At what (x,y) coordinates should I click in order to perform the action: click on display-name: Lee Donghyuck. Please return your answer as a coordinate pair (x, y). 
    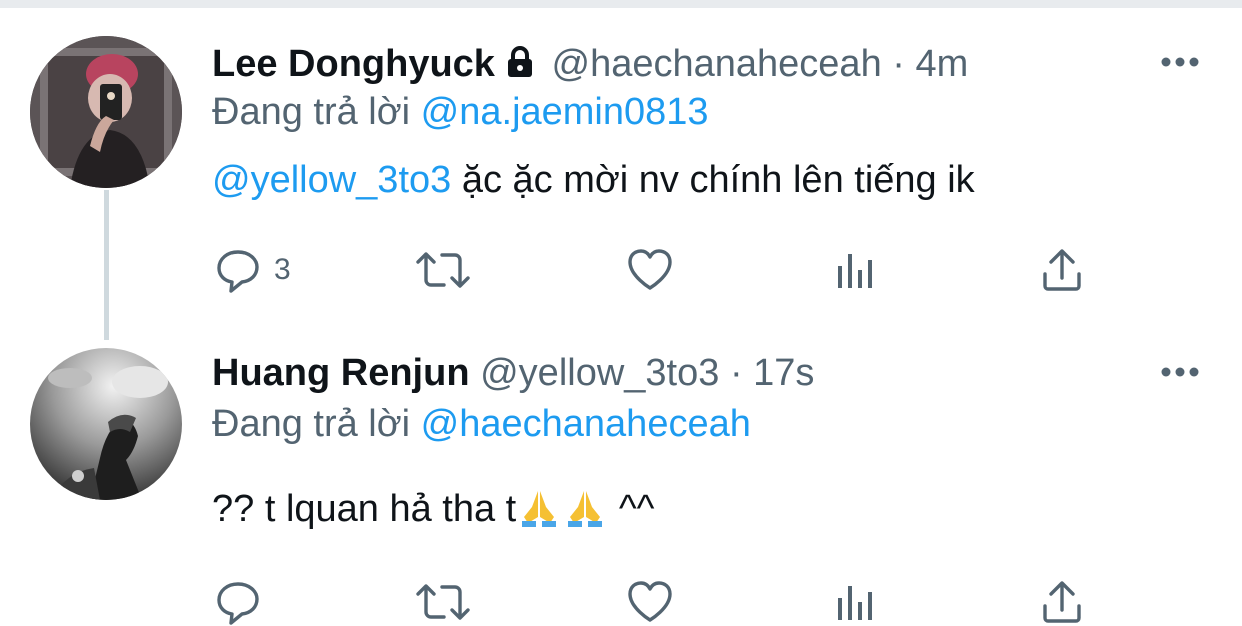
    Looking at the image, I should click on (353, 64).